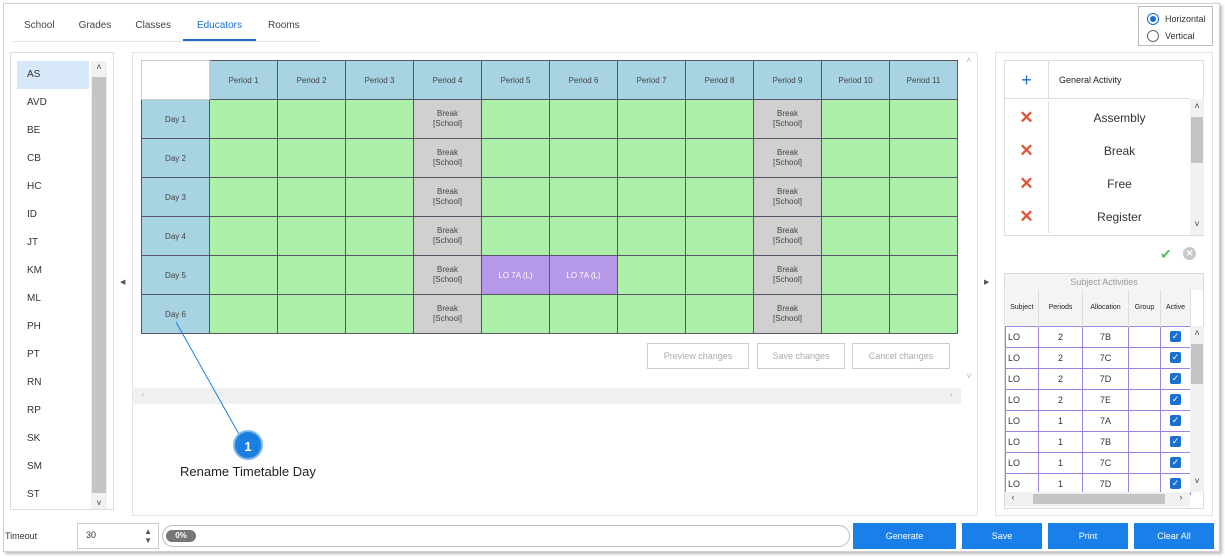 The height and width of the screenshot is (559, 1225). I want to click on table-row: LO 1 7B ✓, so click(1098, 441).